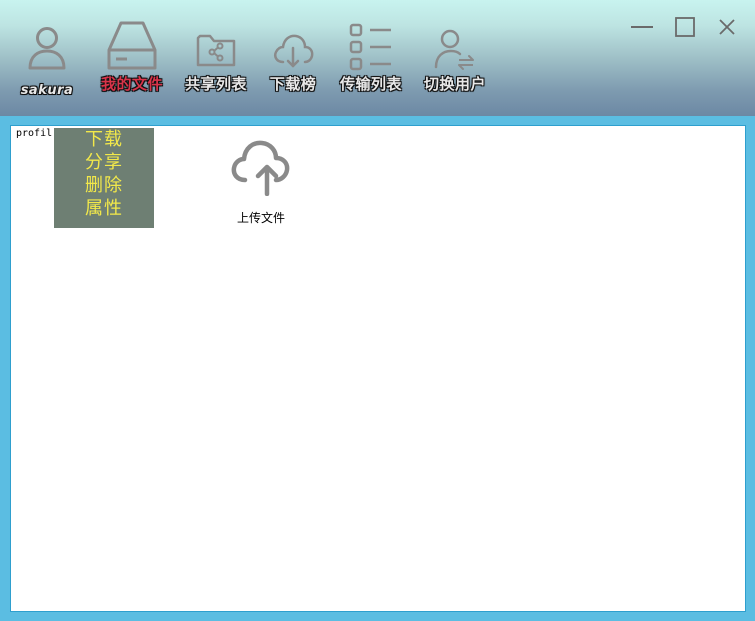 This screenshot has height=621, width=755. What do you see at coordinates (132, 45) in the screenshot?
I see `drive-icon` at bounding box center [132, 45].